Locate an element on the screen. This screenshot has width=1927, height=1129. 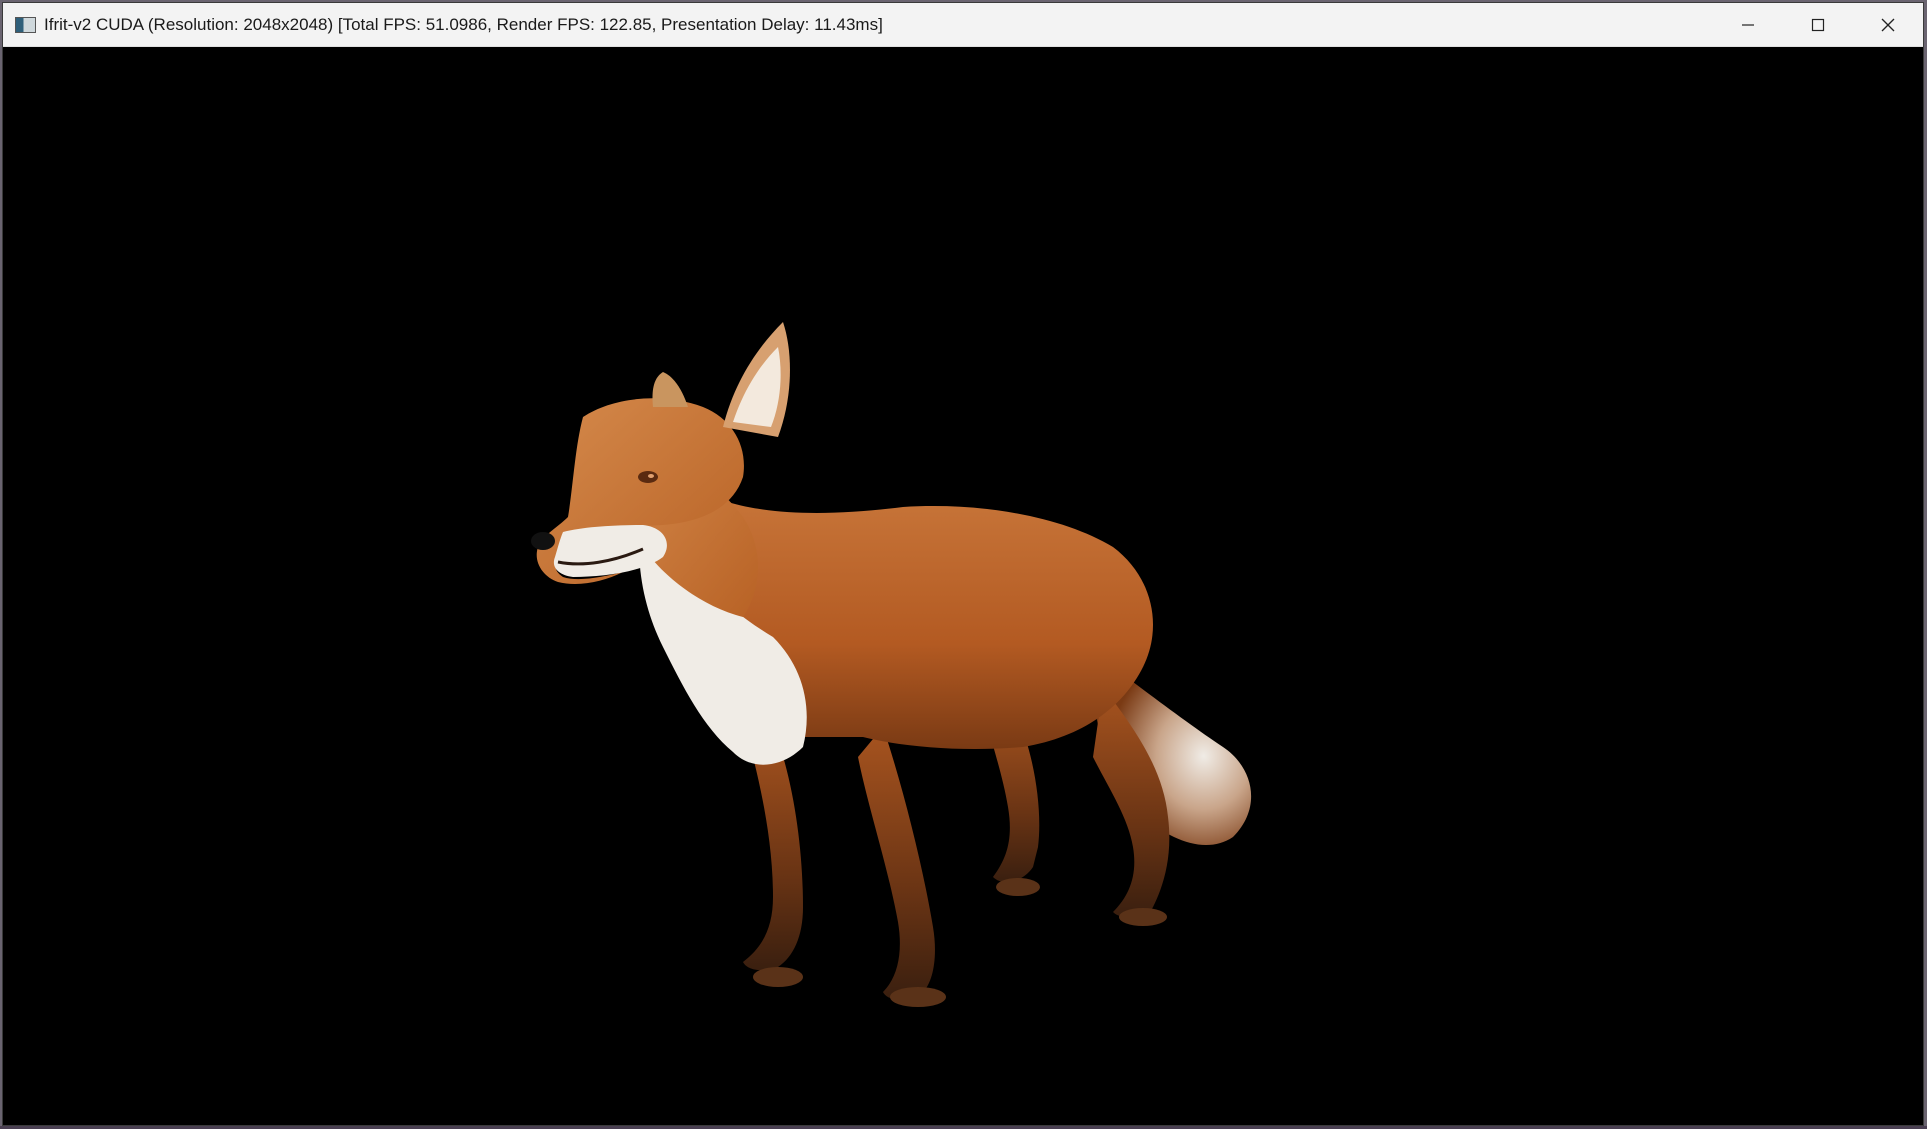
minimize-icon is located at coordinates (1748, 24).